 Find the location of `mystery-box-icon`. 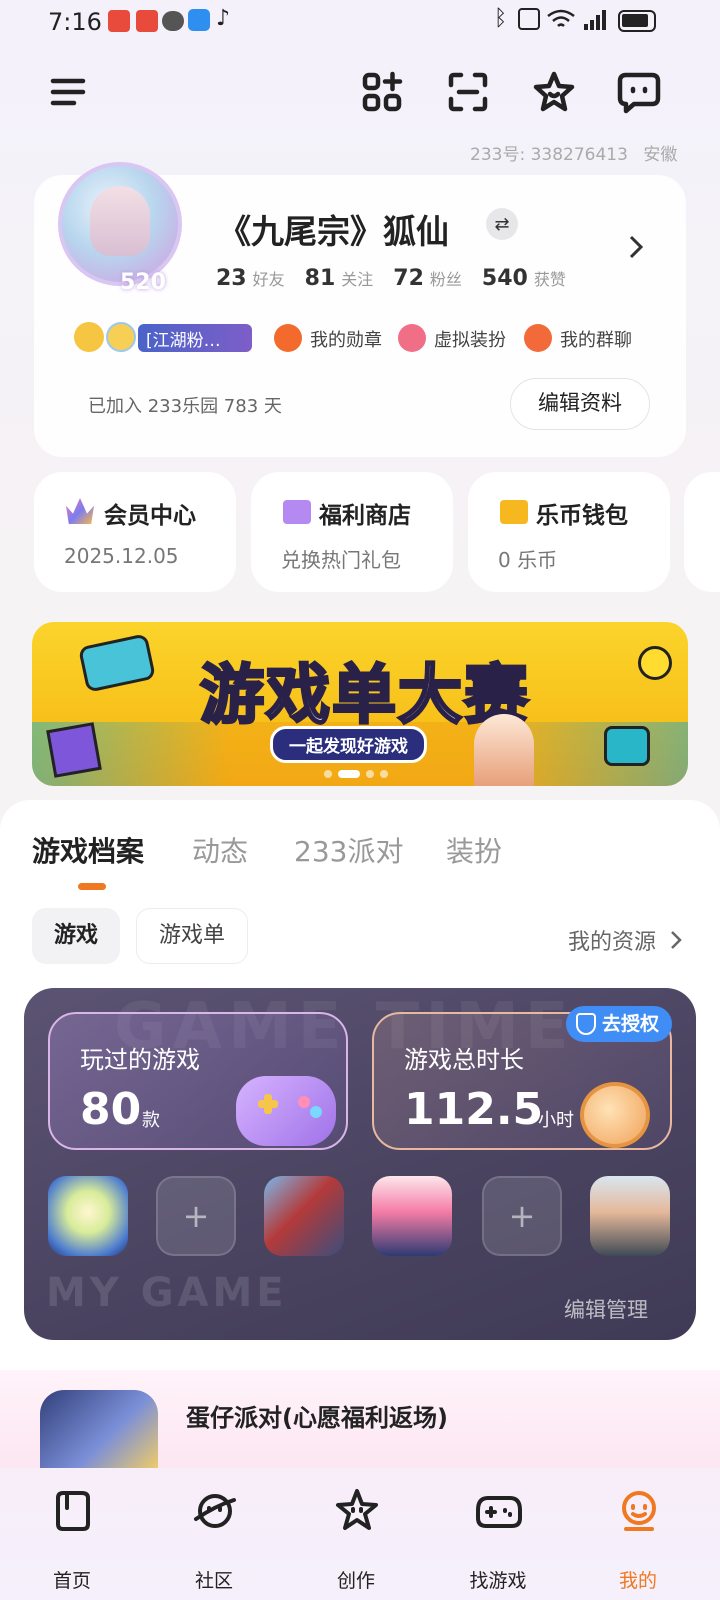

mystery-box-icon is located at coordinates (74, 750).